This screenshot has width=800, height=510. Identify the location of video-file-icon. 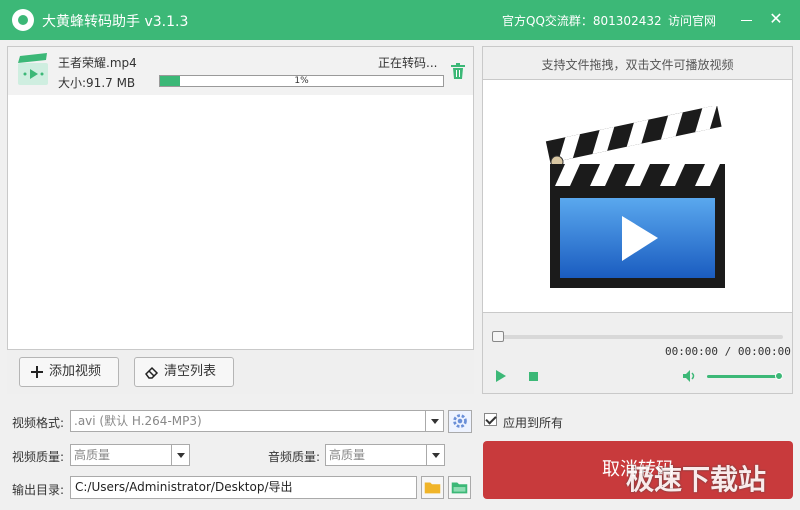
(33, 69).